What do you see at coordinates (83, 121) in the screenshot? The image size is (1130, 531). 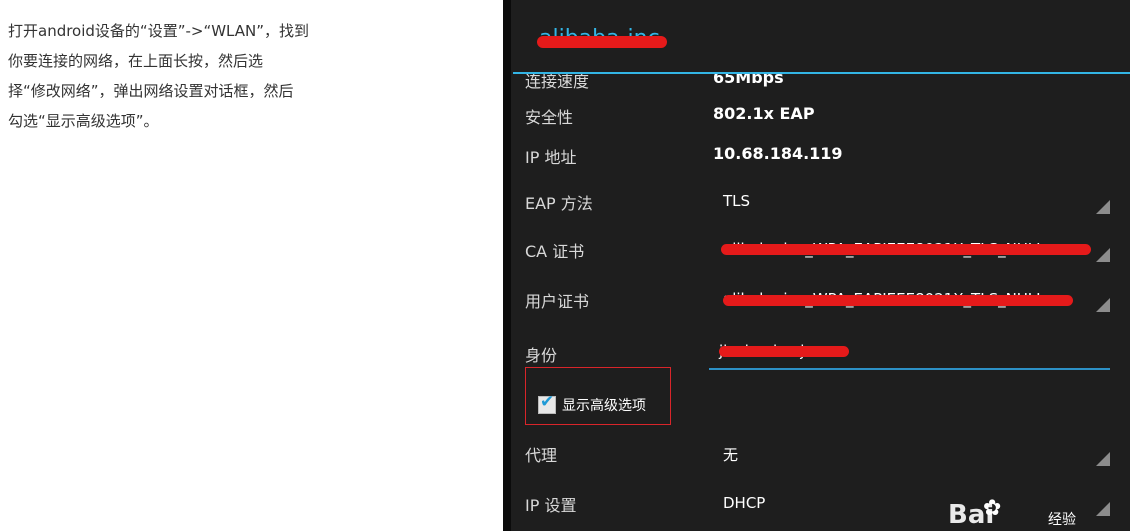 I see `instruction-line: 勾选“显示高级选项”。` at bounding box center [83, 121].